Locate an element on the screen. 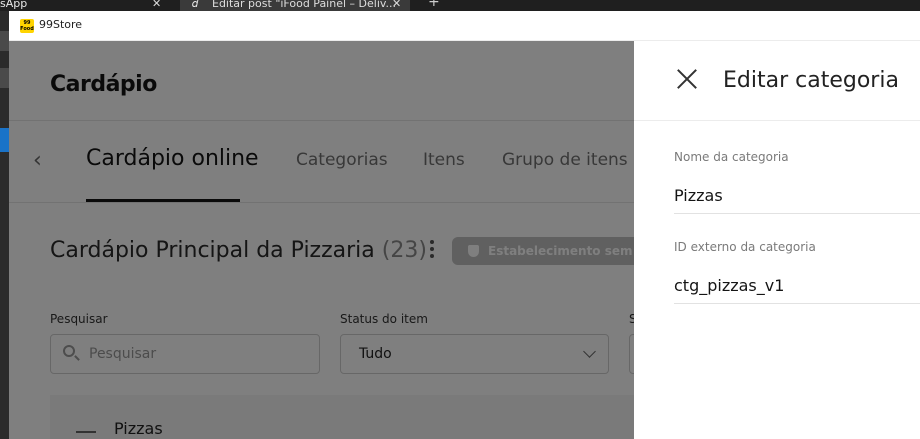 The width and height of the screenshot is (920, 439). tab-favicon-icon: 𝑑 is located at coordinates (195, 5).